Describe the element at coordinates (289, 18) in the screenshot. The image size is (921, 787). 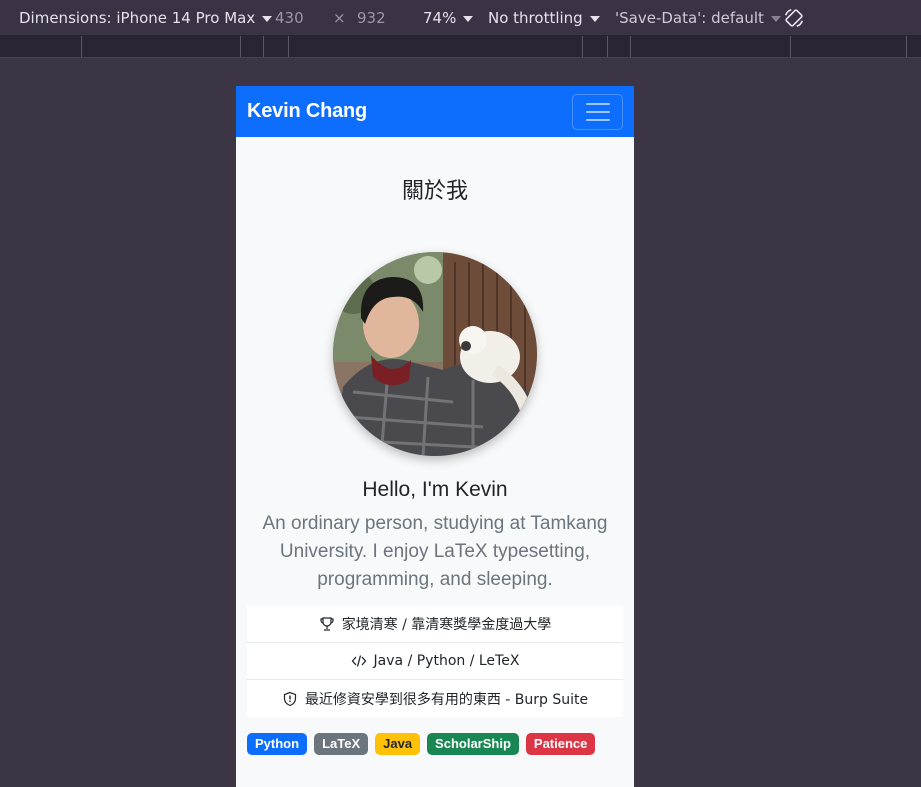
I see `width-input: 430` at that location.